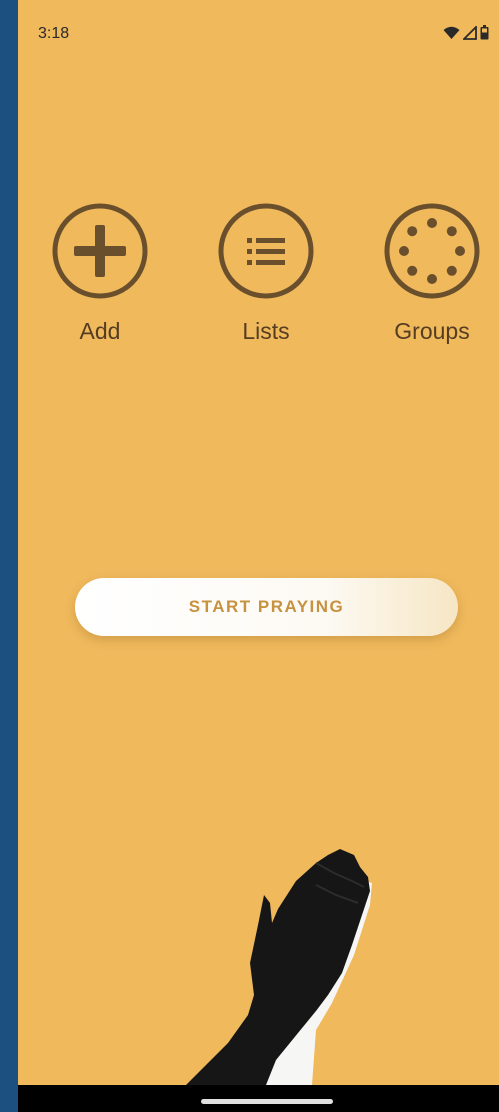  Describe the element at coordinates (100, 331) in the screenshot. I see `add-label: Add` at that location.